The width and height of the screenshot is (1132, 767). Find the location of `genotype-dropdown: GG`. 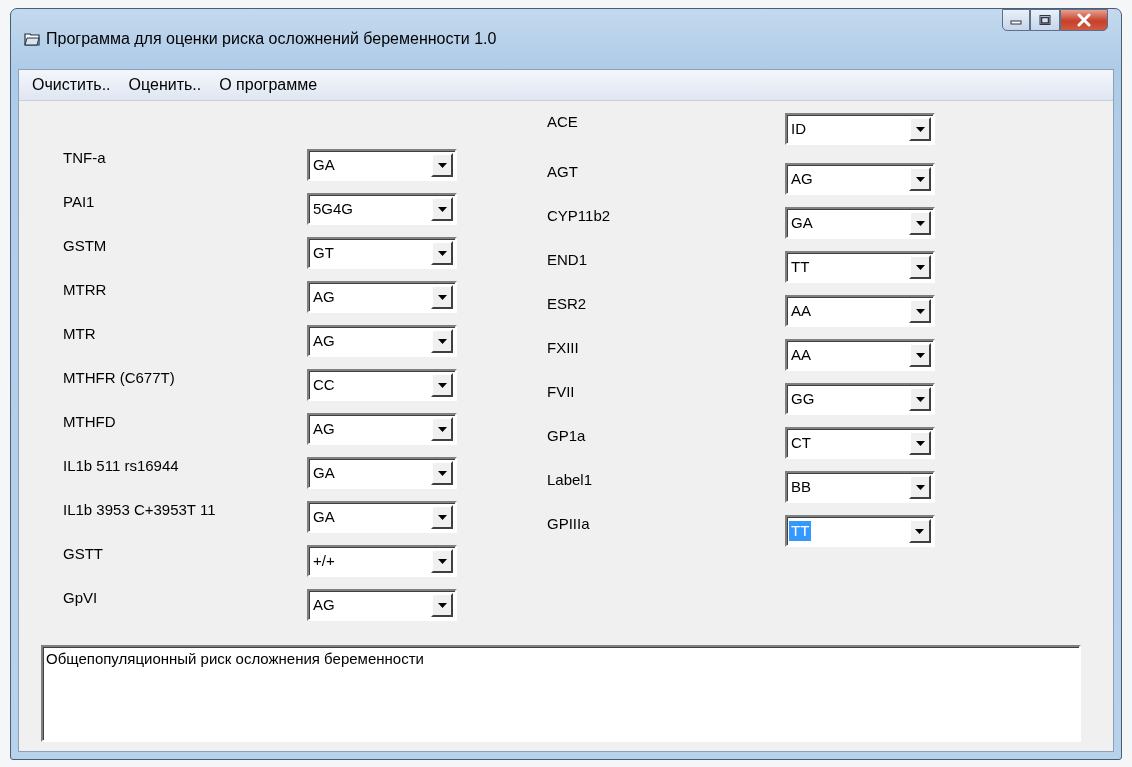

genotype-dropdown: GG is located at coordinates (860, 399).